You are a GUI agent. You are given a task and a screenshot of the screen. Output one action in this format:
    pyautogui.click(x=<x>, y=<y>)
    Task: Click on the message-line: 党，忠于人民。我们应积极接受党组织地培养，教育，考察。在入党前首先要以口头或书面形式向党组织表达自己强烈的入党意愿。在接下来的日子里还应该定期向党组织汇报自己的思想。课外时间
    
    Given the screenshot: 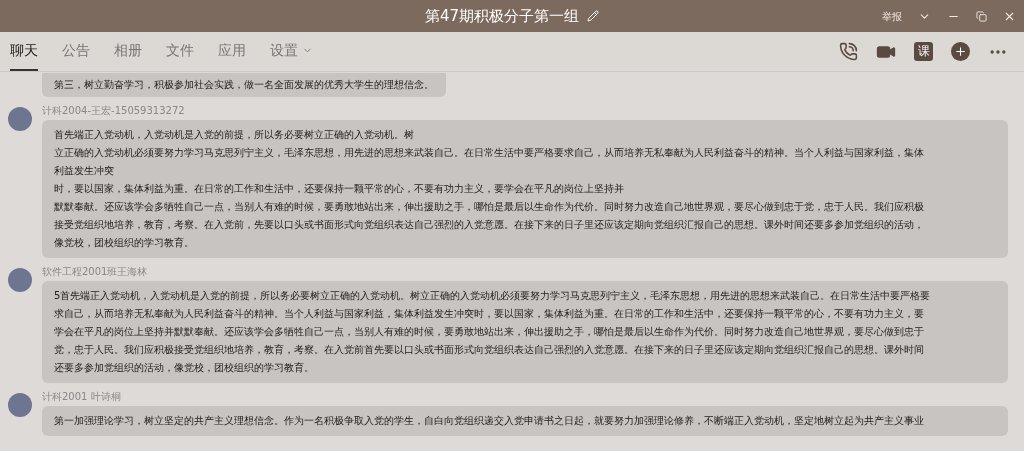 What is the action you would take?
    pyautogui.click(x=489, y=350)
    